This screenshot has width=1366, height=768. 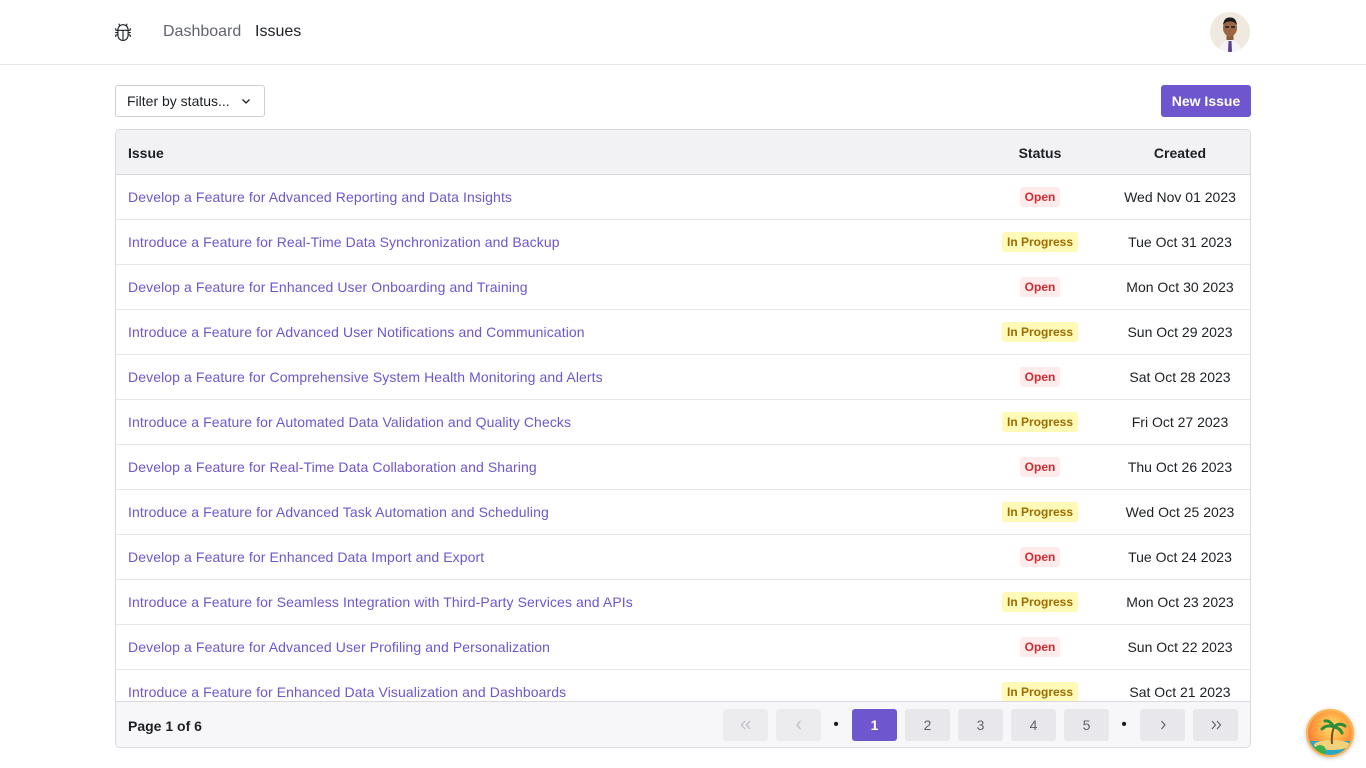 I want to click on created-date: Sat Oct 21 2023, so click(x=1180, y=692).